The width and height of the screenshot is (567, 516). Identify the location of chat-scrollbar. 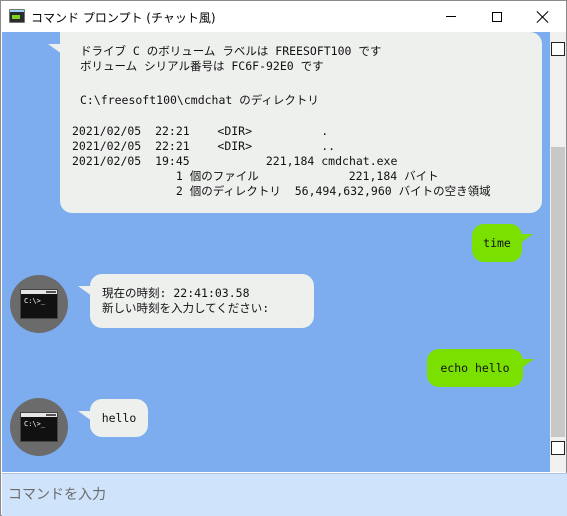
(558, 252).